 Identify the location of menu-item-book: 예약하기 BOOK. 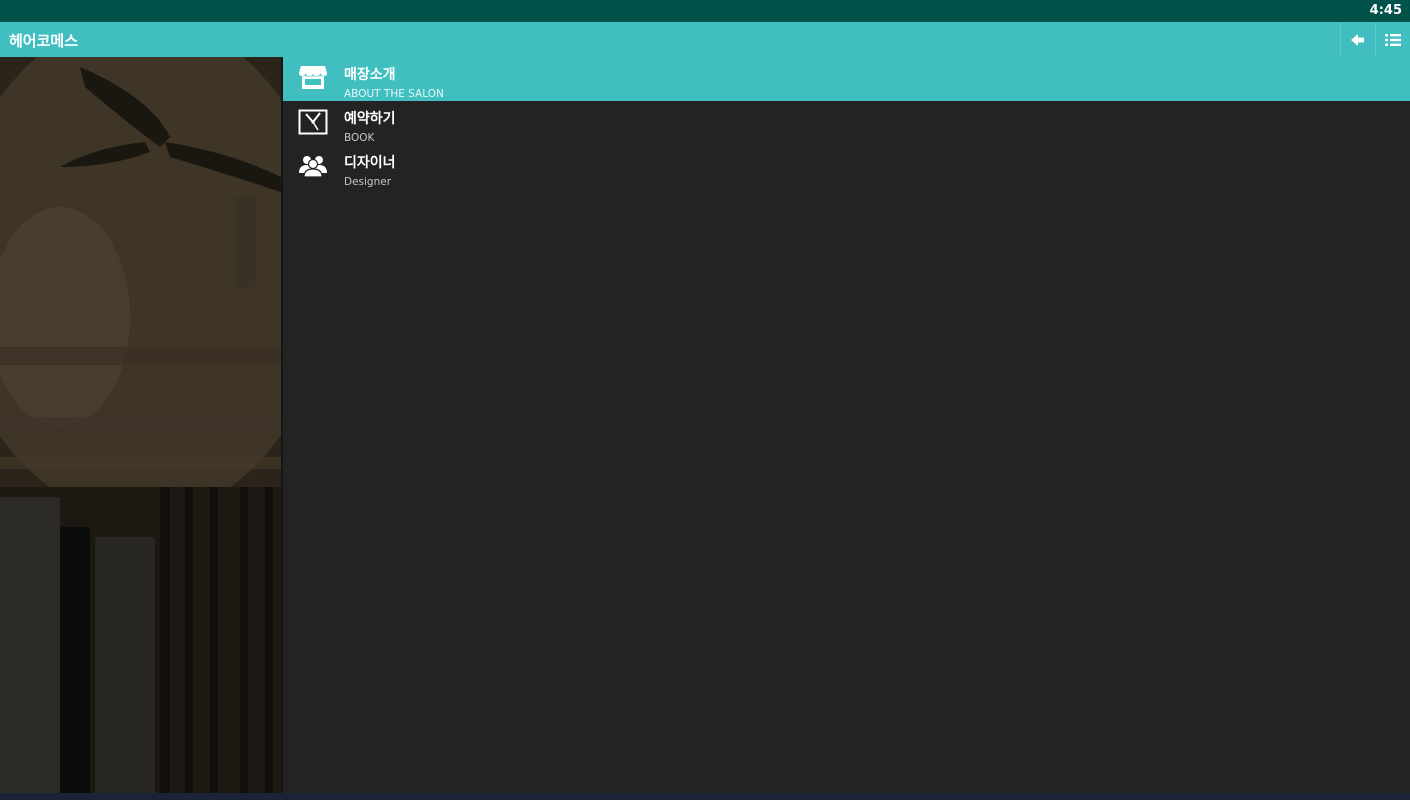
(846, 123).